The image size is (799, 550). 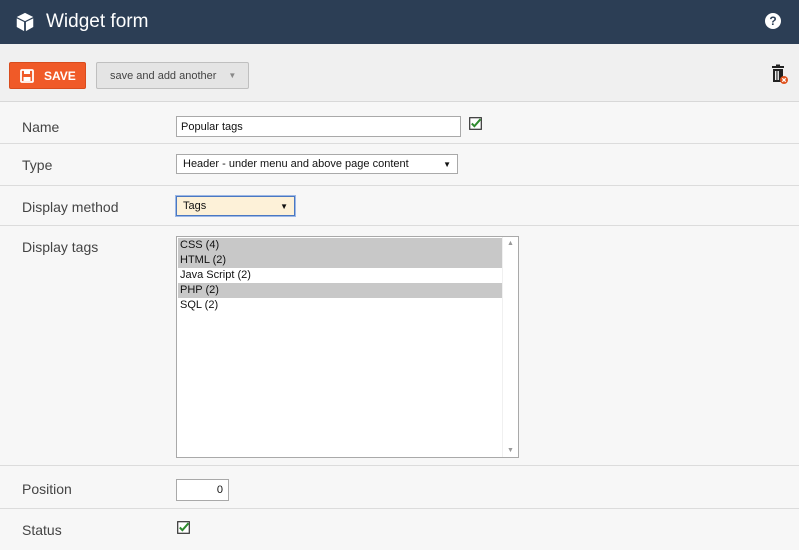 I want to click on check-icon, so click(x=475, y=123).